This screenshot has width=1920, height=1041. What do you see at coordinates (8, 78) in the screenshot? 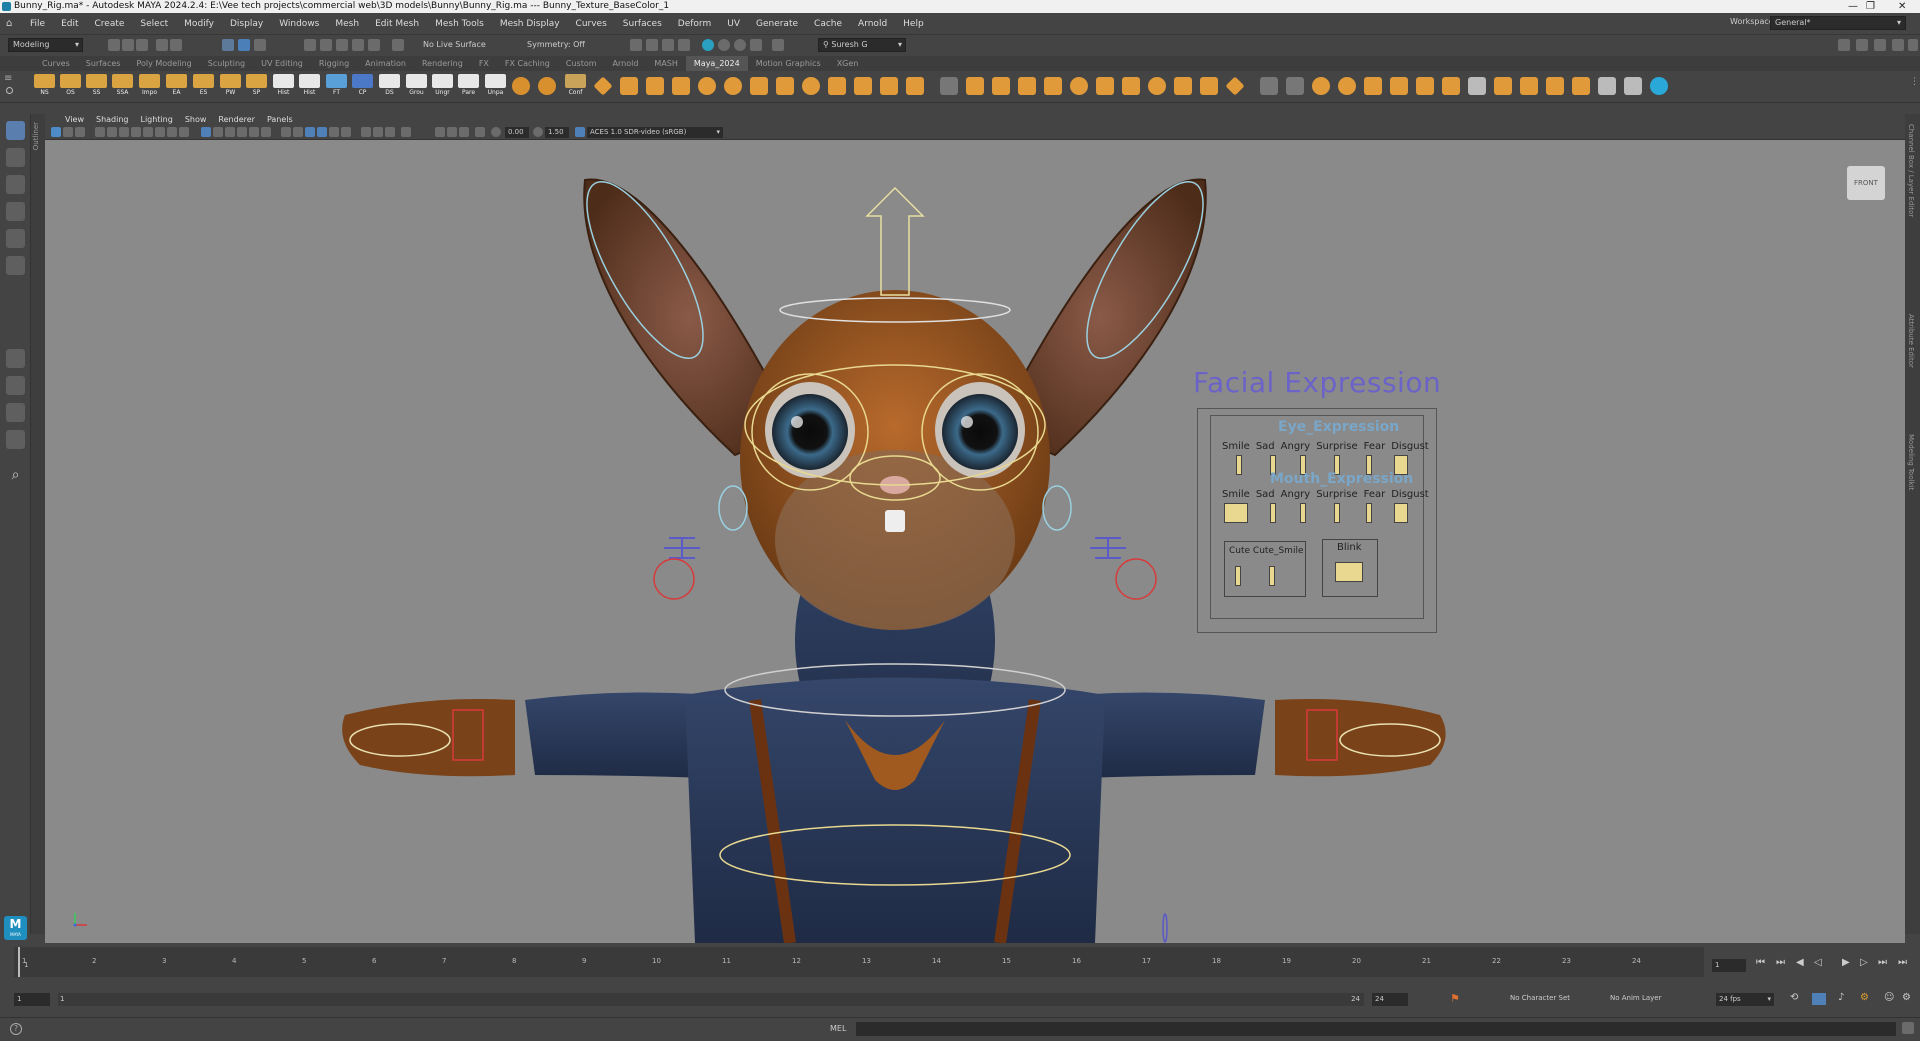
I see `shelf-menu-icon: ≡` at bounding box center [8, 78].